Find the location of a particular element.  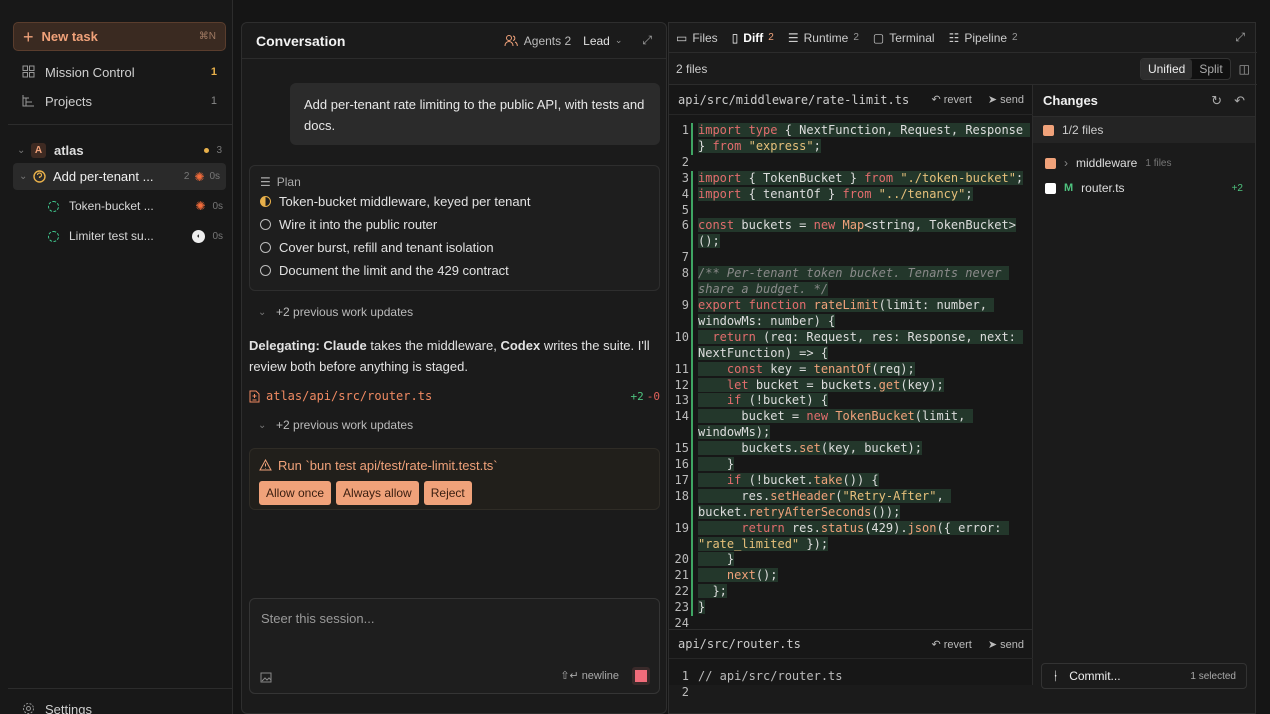

changes-file-row: M router.ts +2 is located at coordinates (1144, 188).